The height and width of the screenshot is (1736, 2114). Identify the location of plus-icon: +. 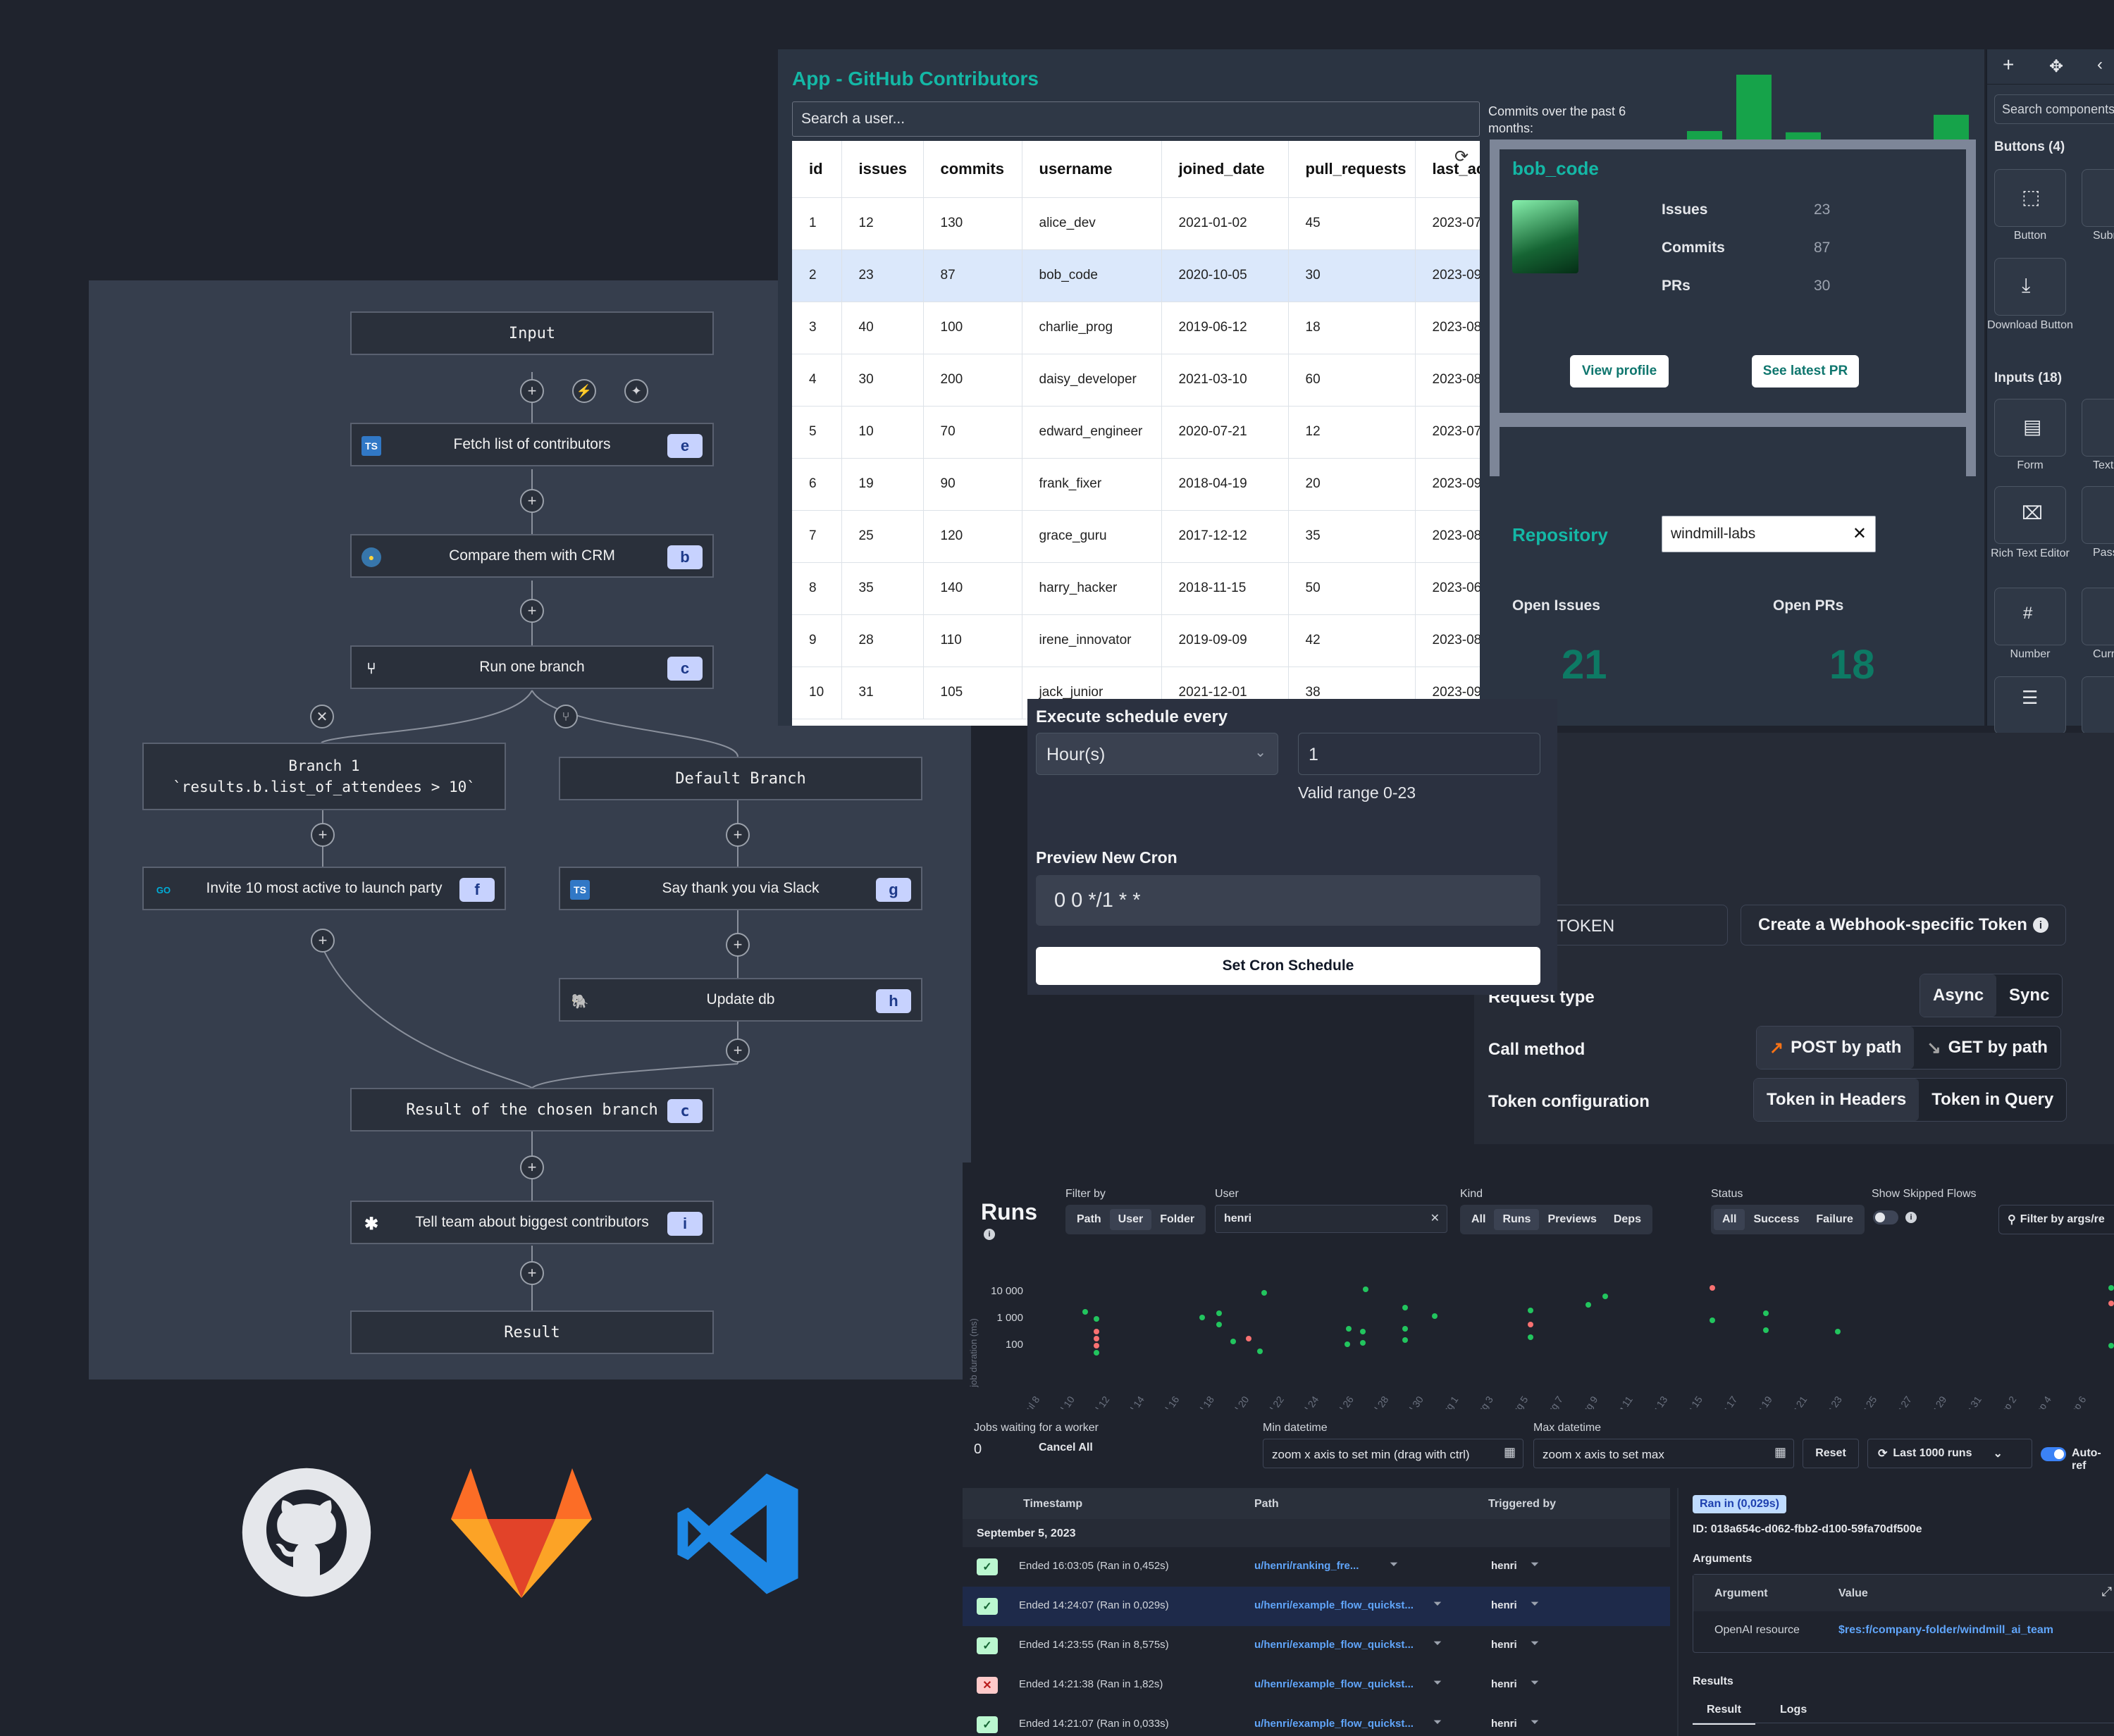
(2009, 65).